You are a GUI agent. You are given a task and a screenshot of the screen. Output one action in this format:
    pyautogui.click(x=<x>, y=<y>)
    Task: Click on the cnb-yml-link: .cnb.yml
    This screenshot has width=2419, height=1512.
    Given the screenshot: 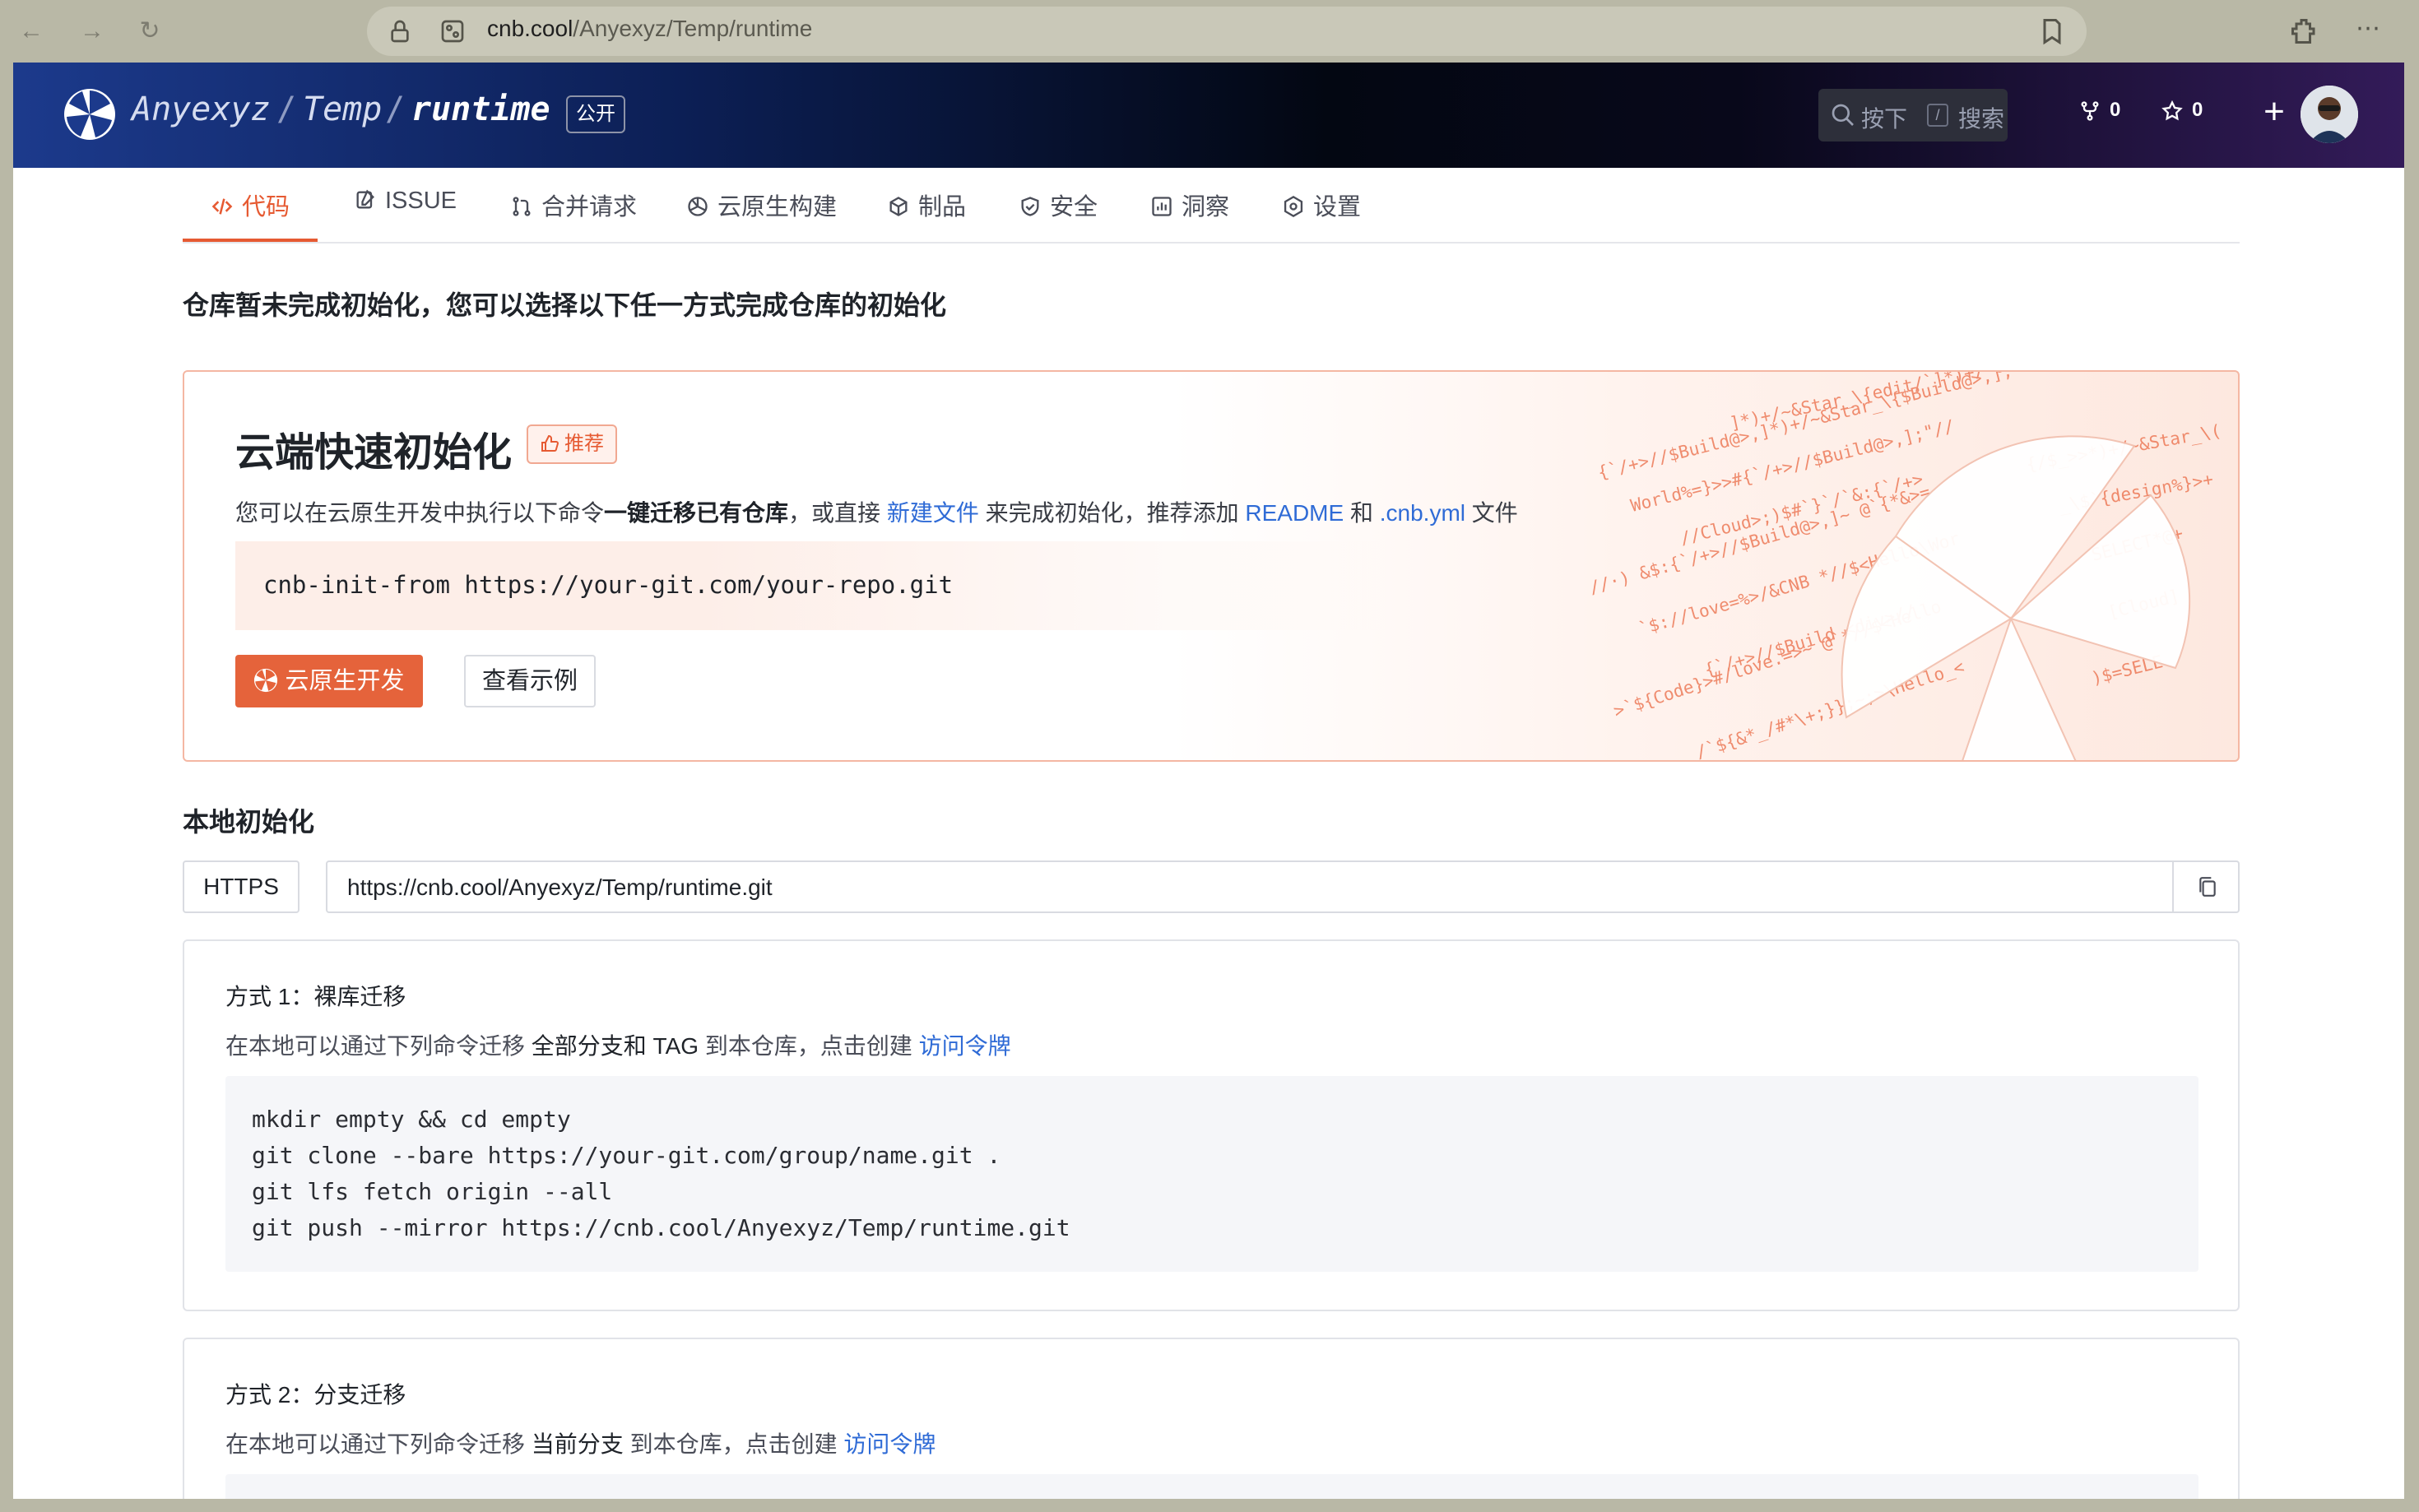 What is the action you would take?
    pyautogui.click(x=1422, y=513)
    